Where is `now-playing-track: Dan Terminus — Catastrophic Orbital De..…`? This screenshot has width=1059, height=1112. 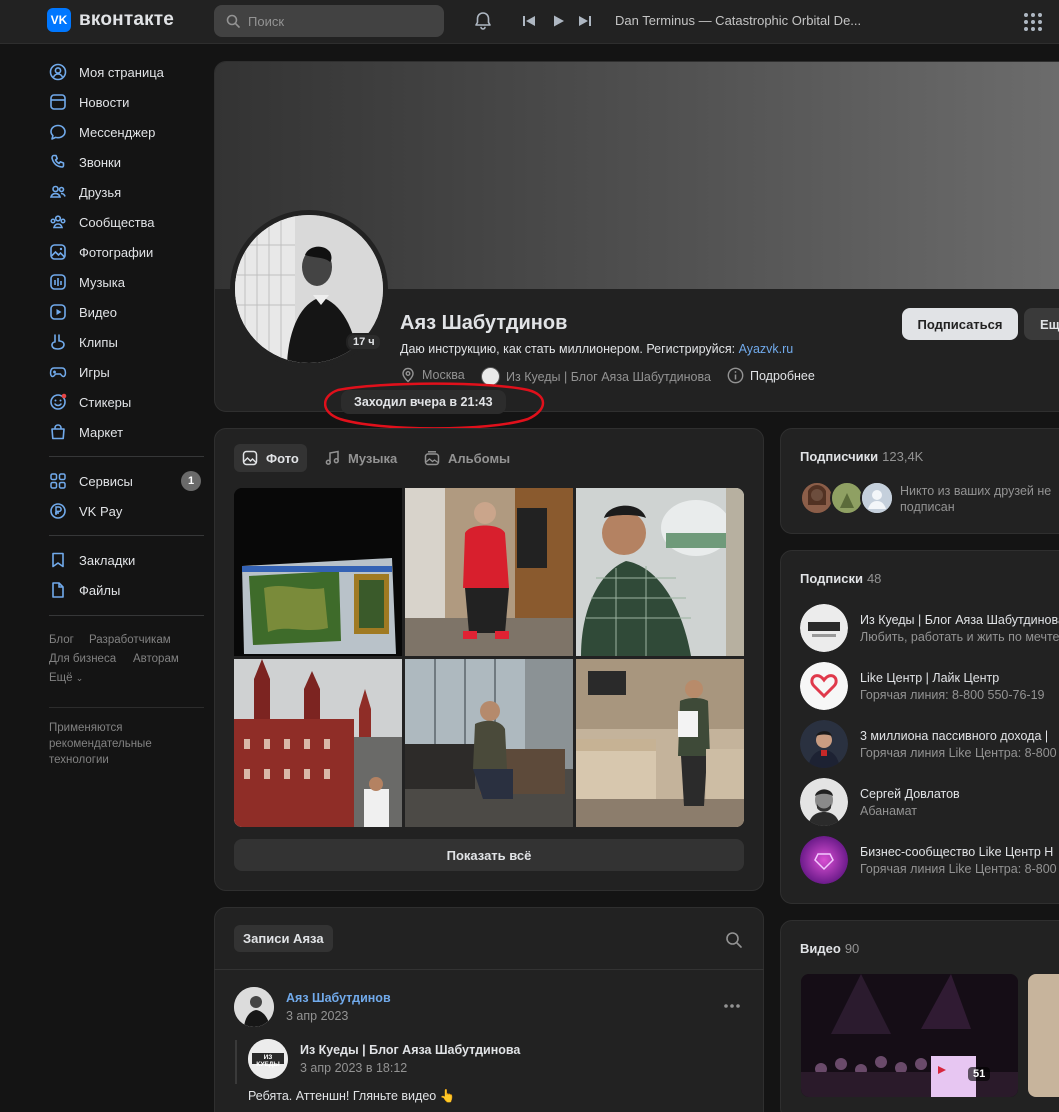 now-playing-track: Dan Terminus — Catastrophic Orbital De..… is located at coordinates (738, 20).